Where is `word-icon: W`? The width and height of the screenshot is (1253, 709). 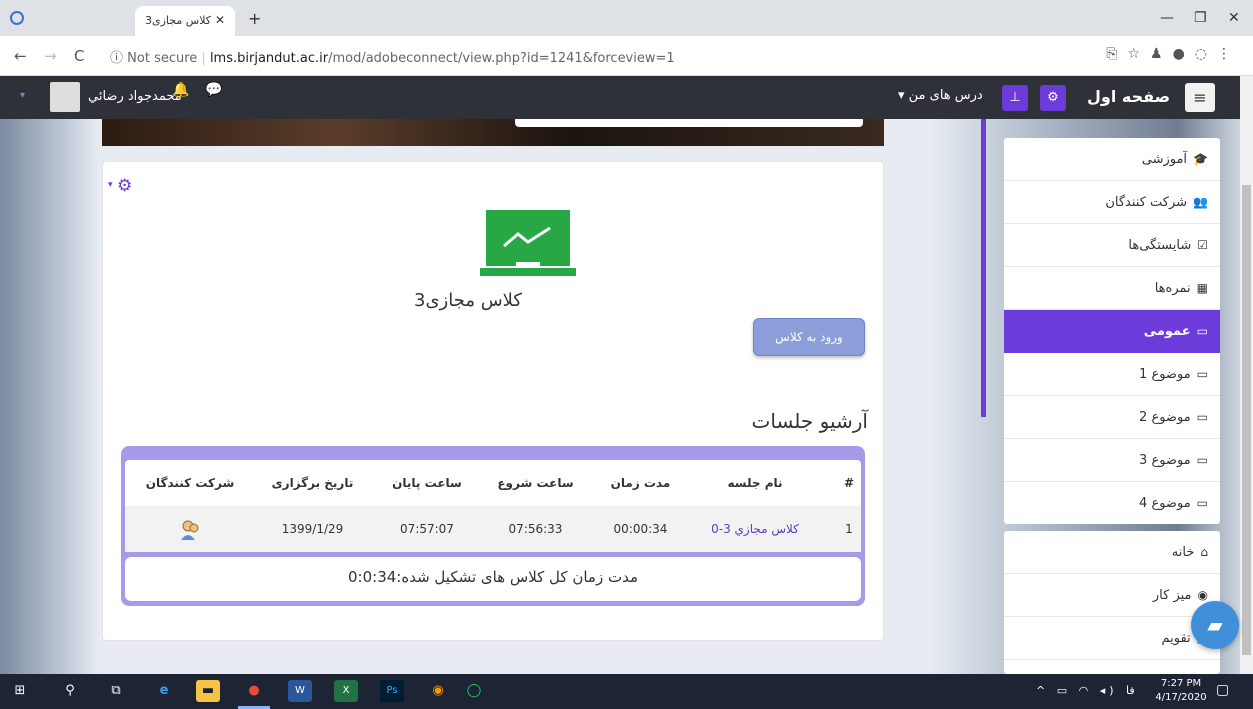 word-icon: W is located at coordinates (300, 691).